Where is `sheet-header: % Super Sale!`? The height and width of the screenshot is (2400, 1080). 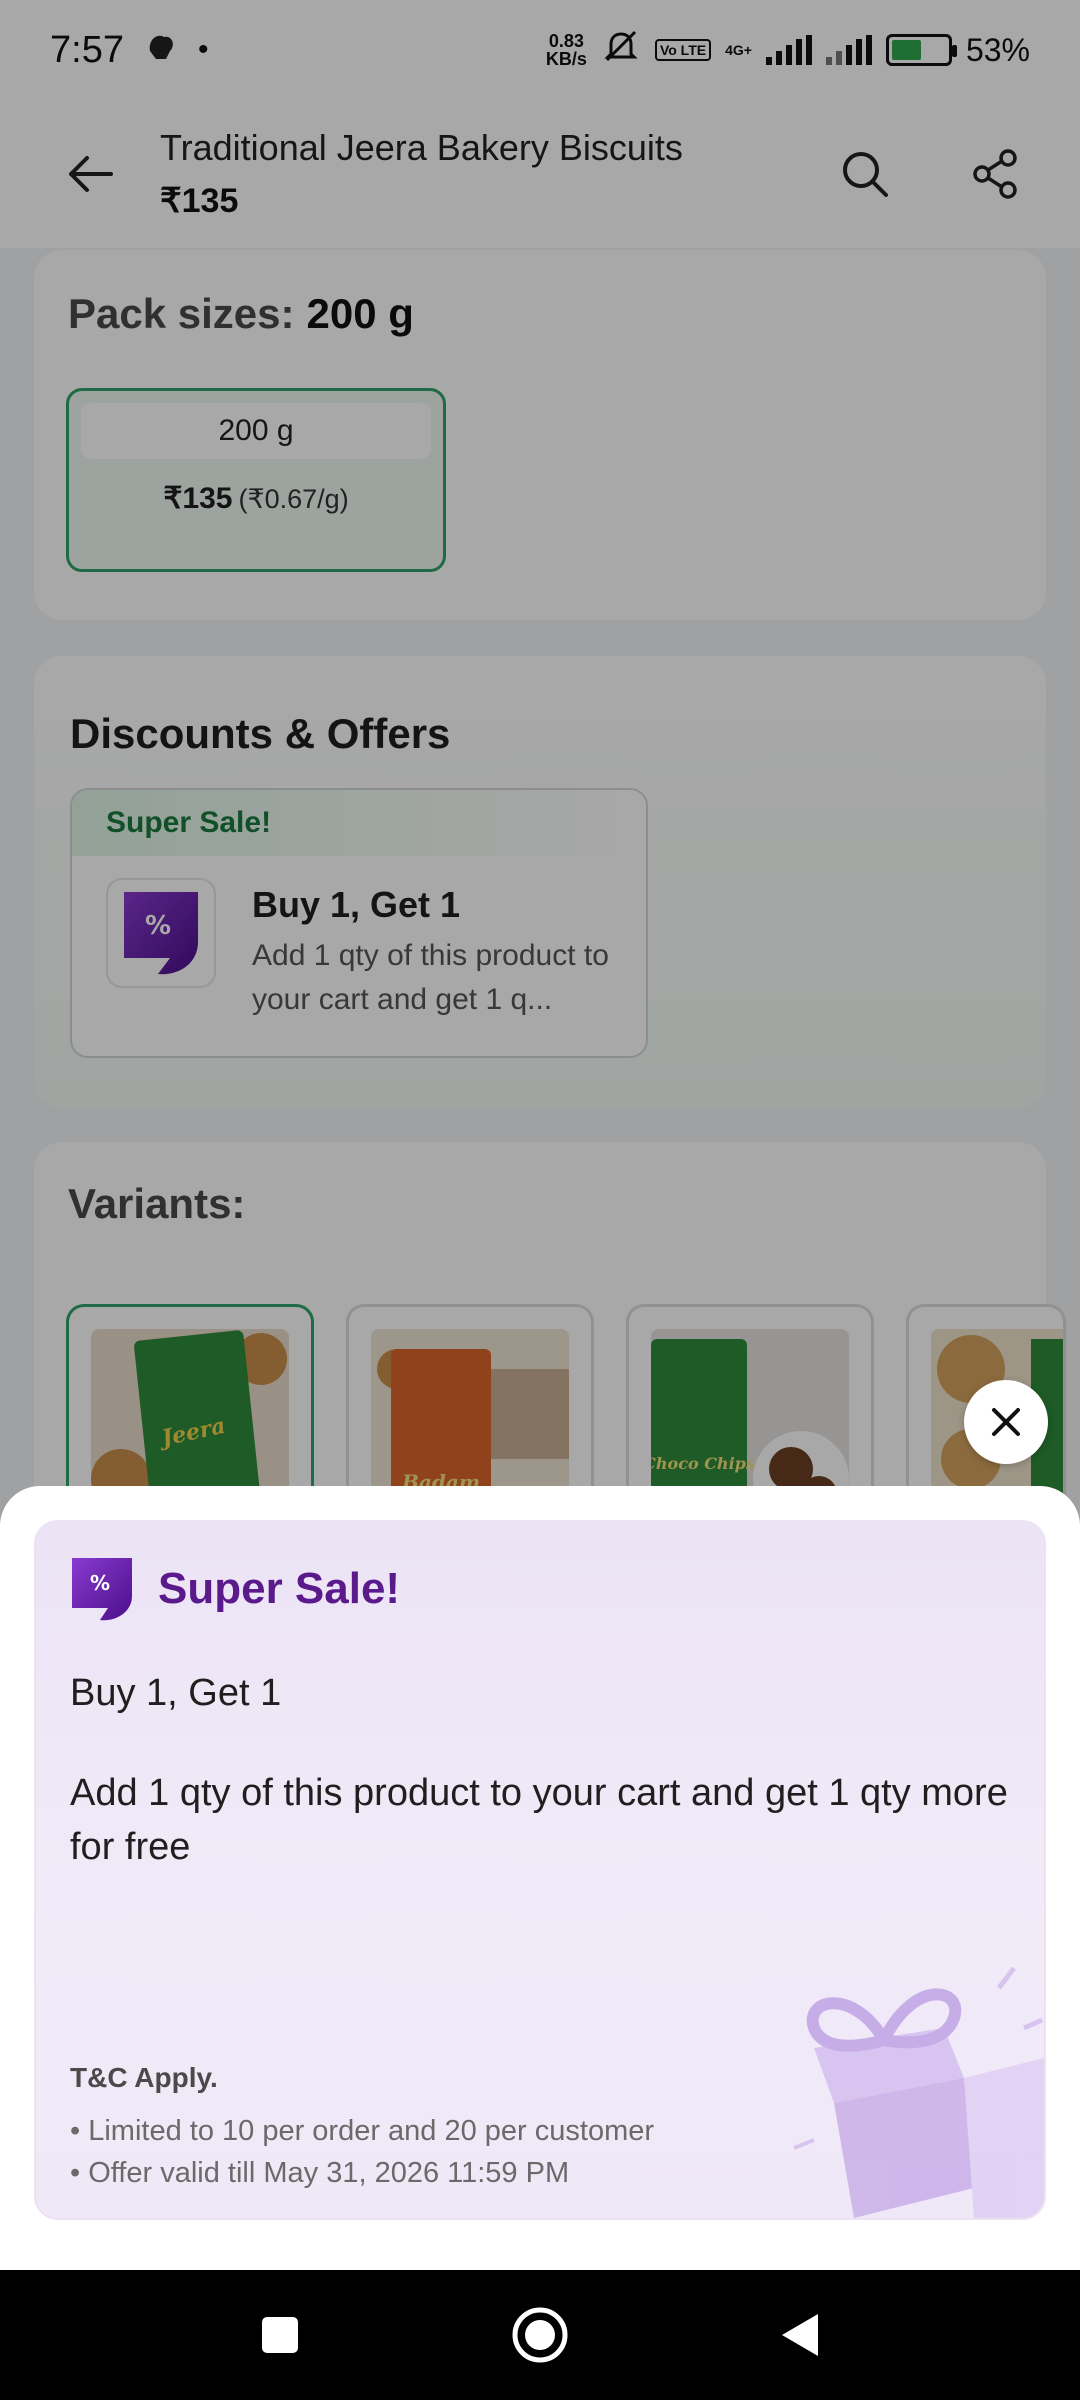
sheet-header: % Super Sale! is located at coordinates (235, 1589).